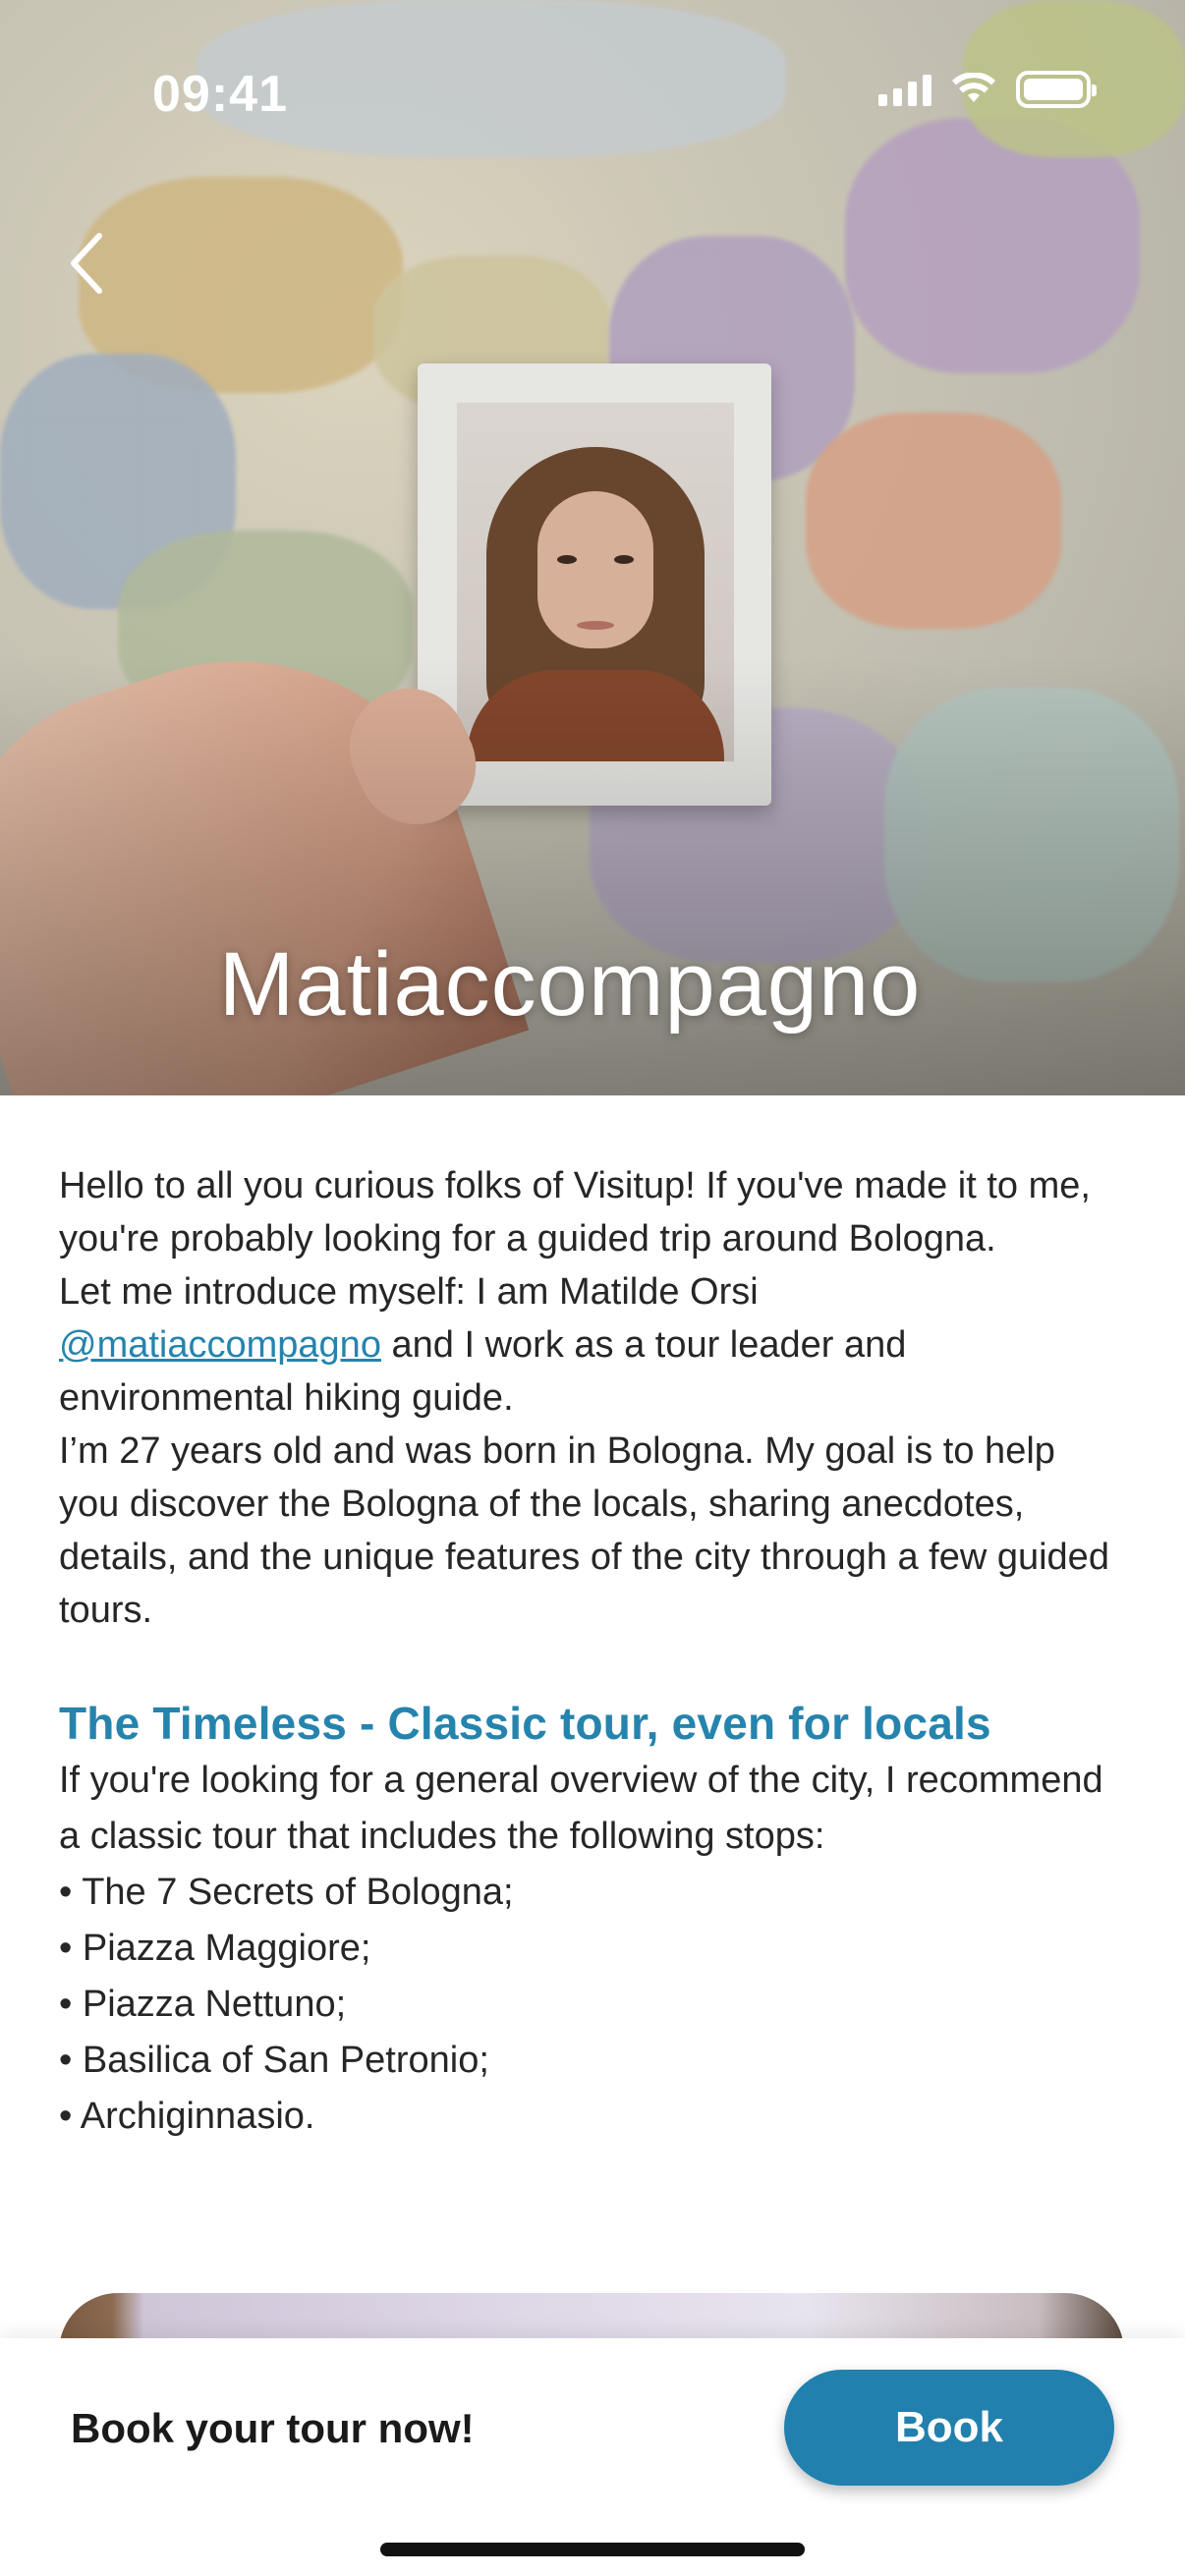 The height and width of the screenshot is (2576, 1185). I want to click on cellular-signal-icon, so click(905, 89).